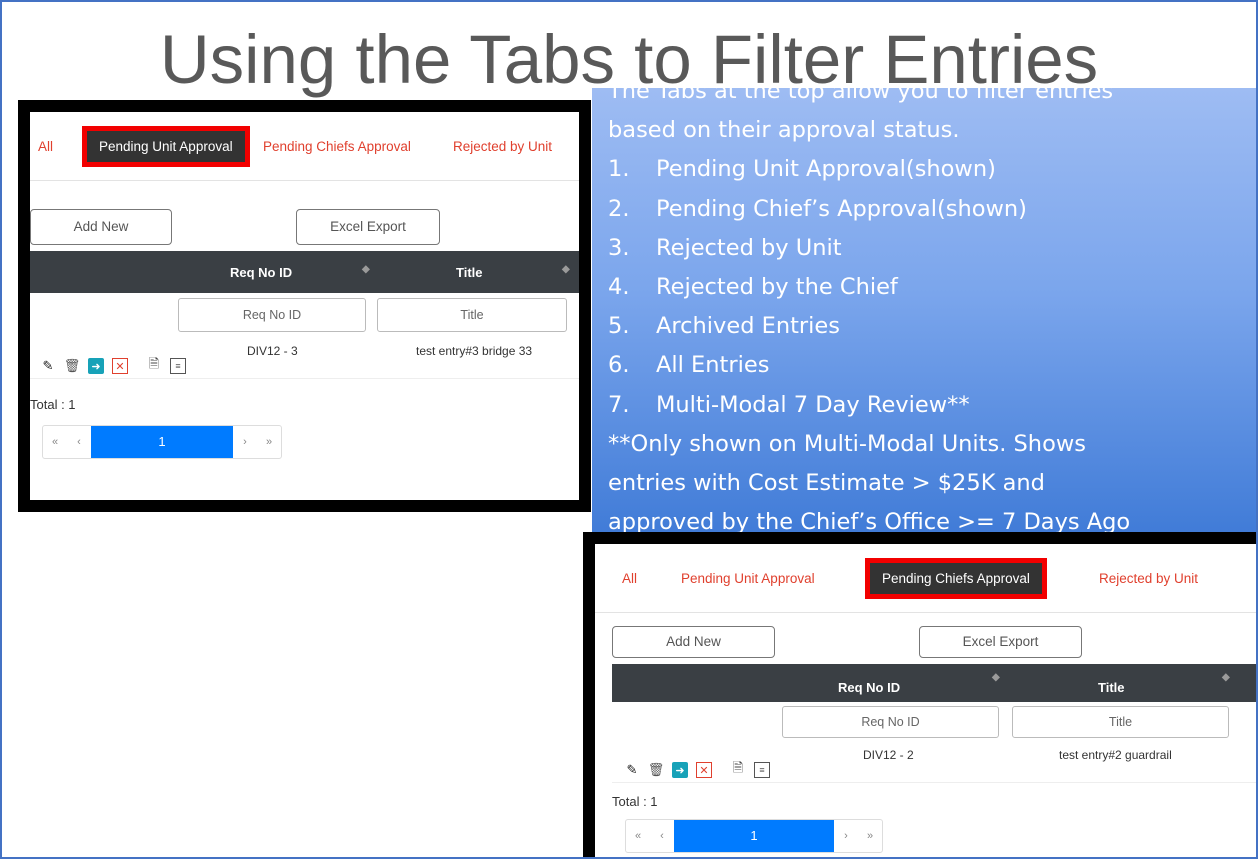  I want to click on row-title: test entry#3 bridge 33, so click(474, 351).